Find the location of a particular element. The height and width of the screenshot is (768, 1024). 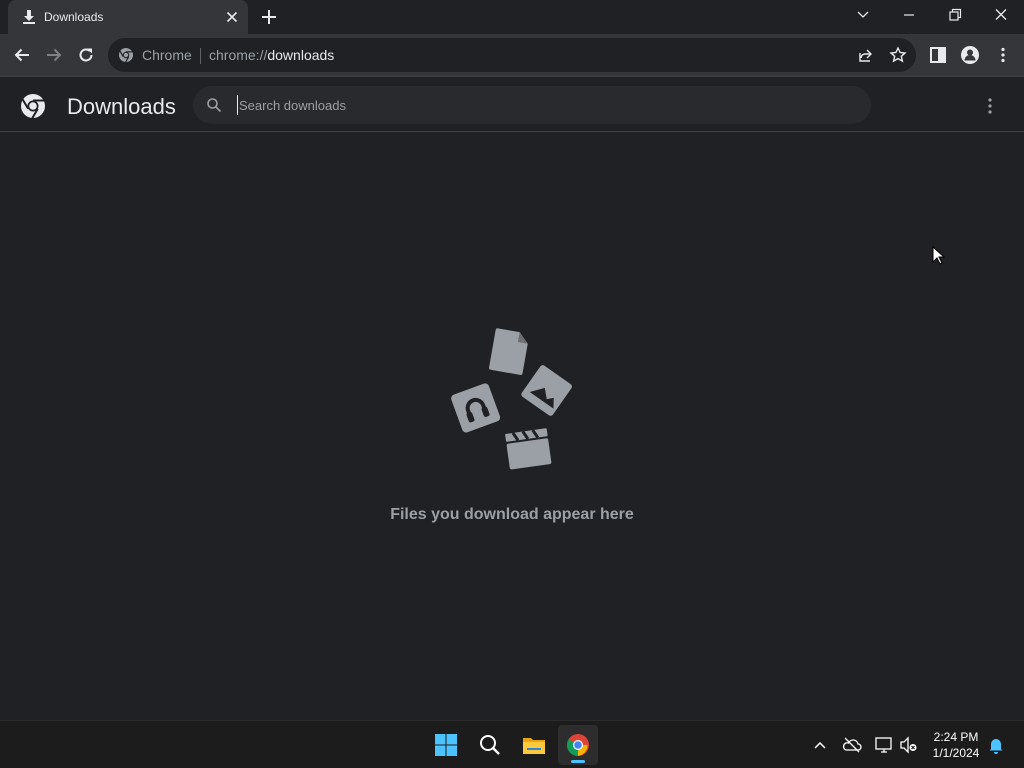

chevron-up-icon is located at coordinates (820, 745).